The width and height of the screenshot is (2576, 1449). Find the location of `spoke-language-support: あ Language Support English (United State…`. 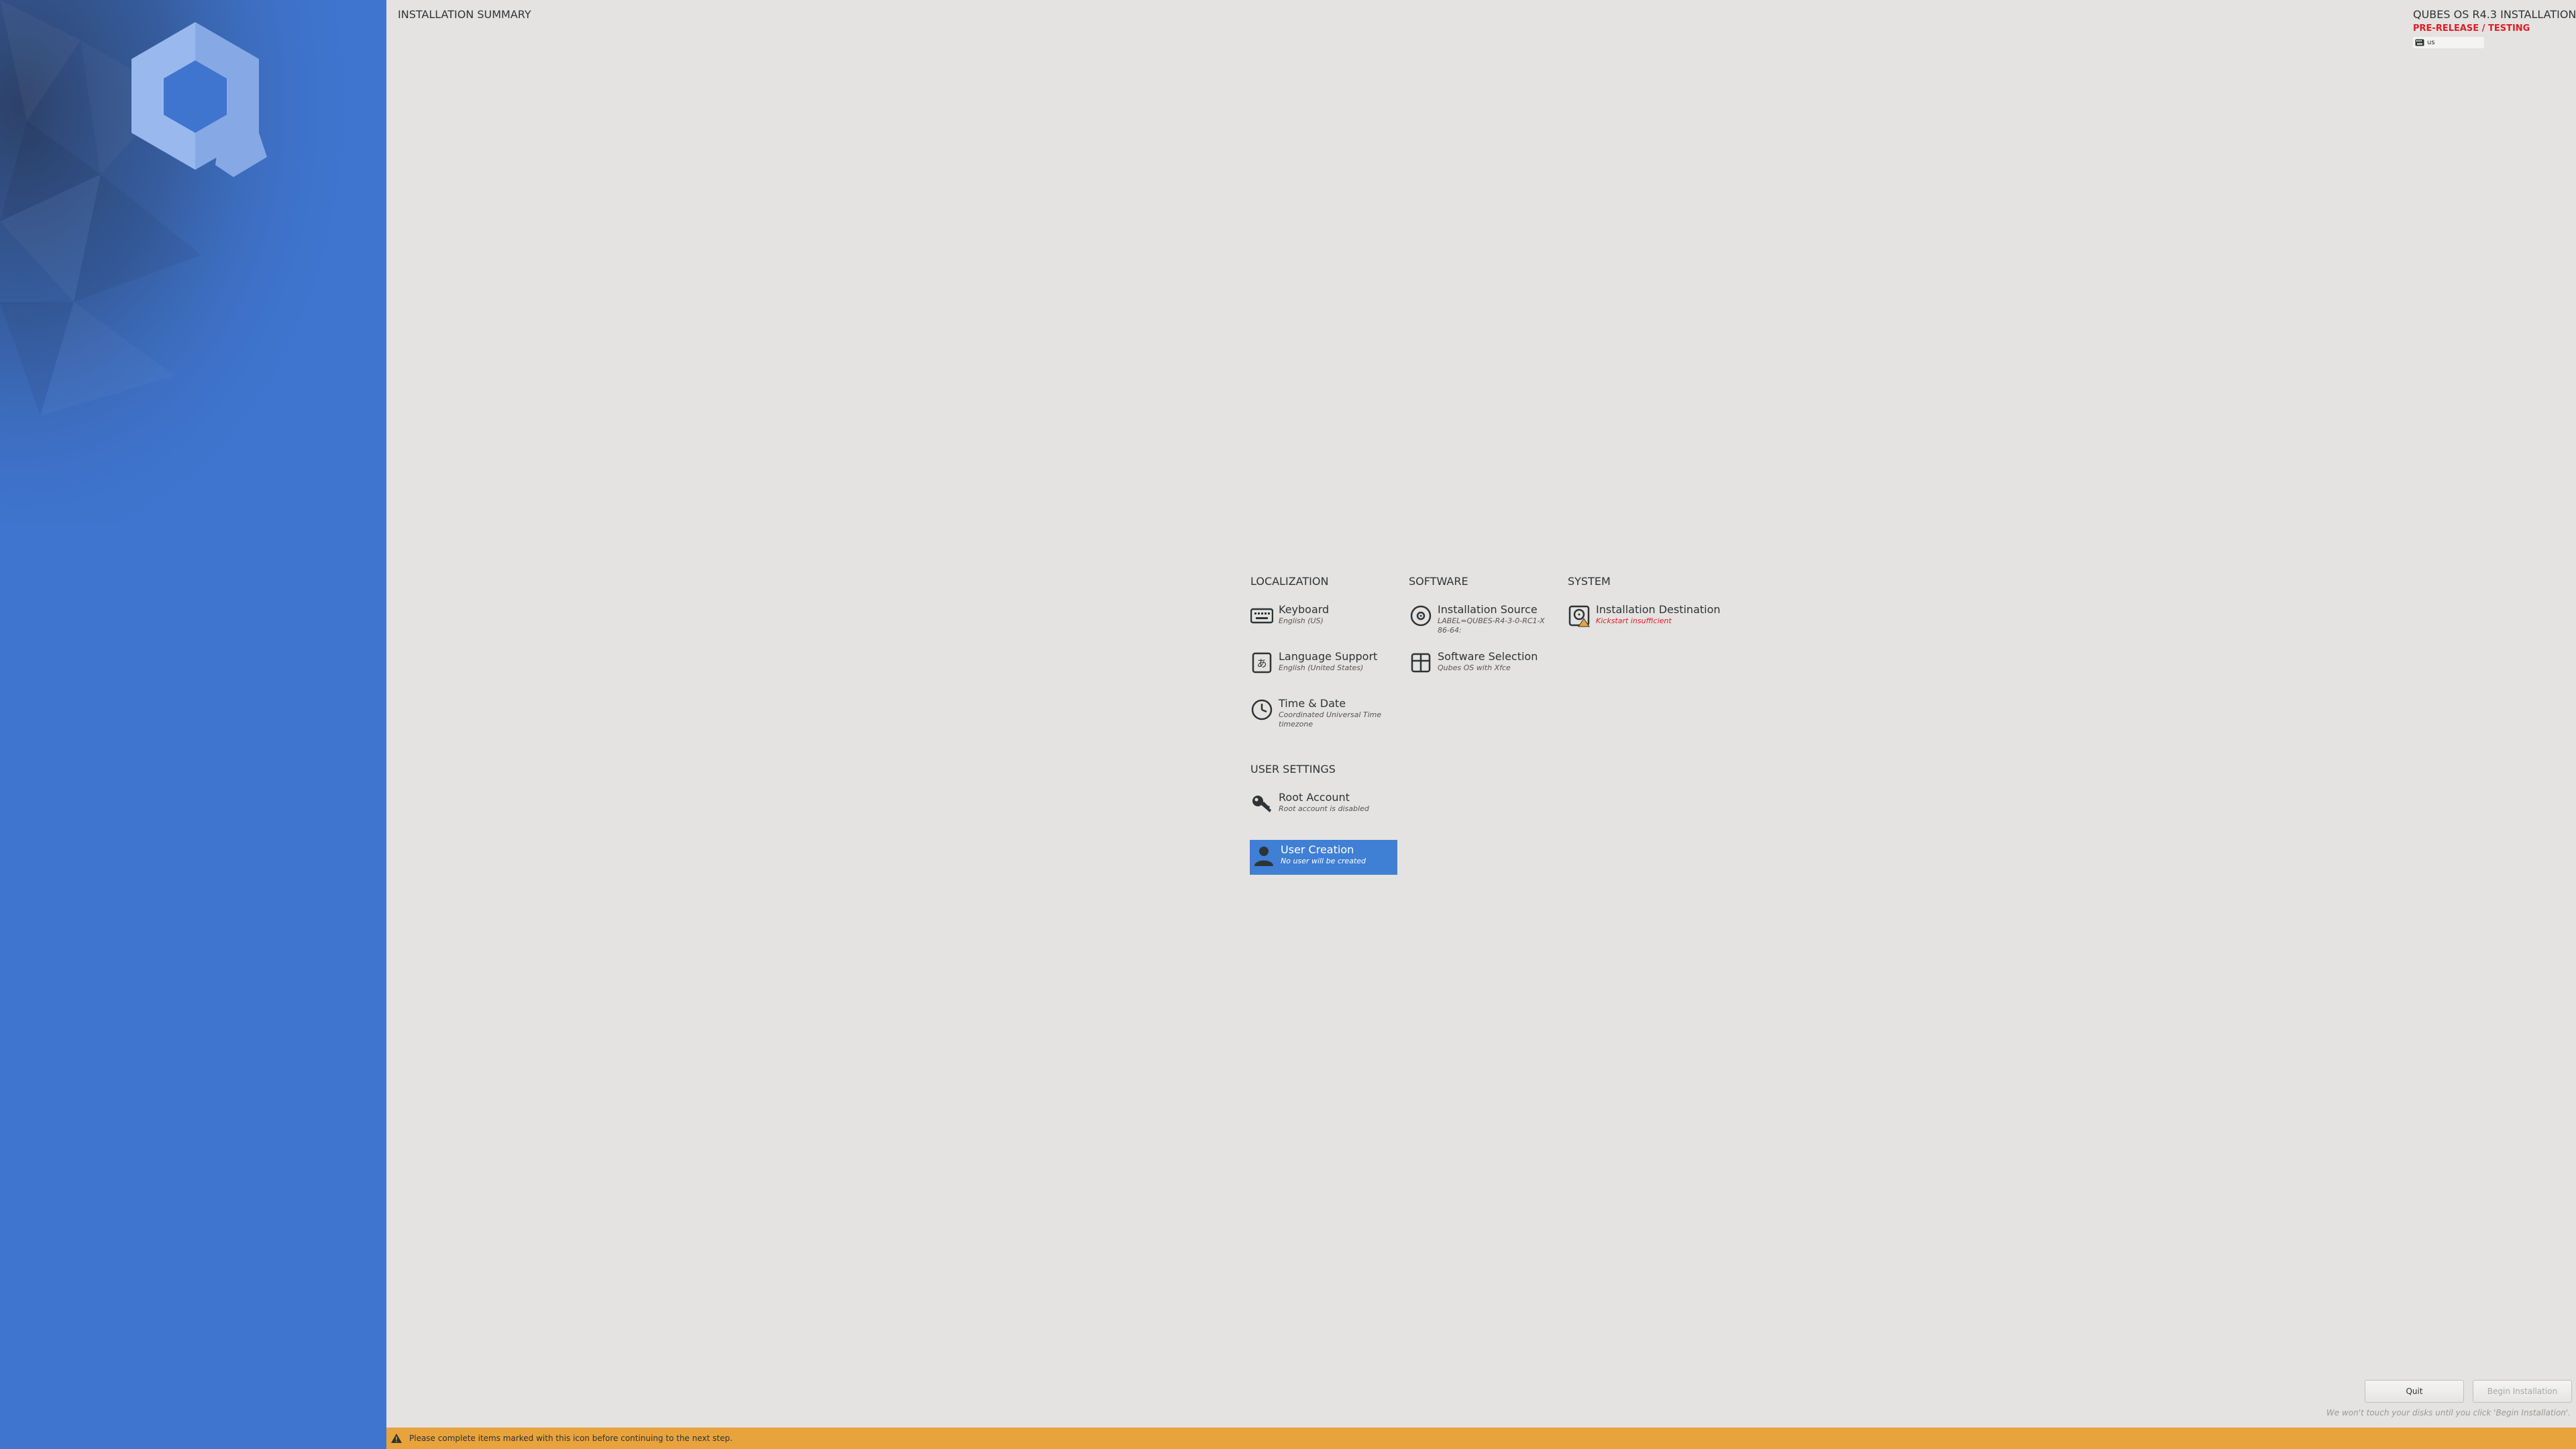

spoke-language-support: あ Language Support English (United State… is located at coordinates (1321, 665).